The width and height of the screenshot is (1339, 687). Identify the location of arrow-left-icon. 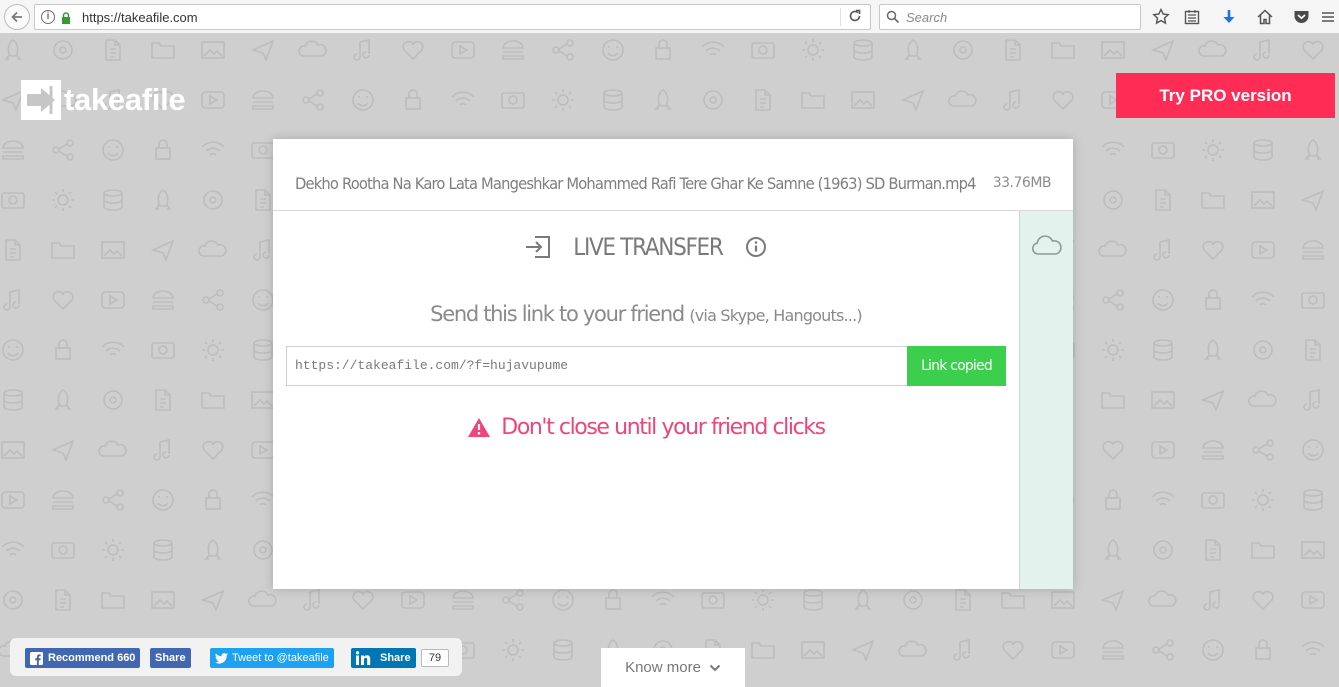
(16, 17).